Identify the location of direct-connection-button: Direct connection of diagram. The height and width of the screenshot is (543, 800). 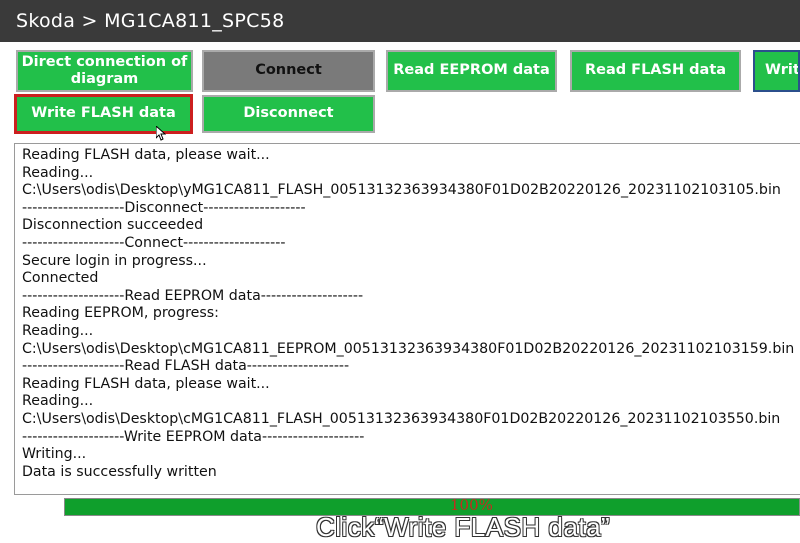
(104, 71).